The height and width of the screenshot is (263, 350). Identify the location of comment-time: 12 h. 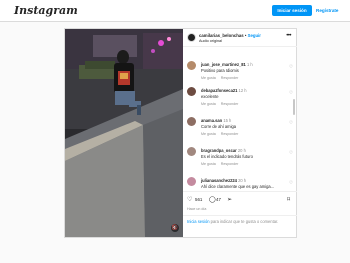
(242, 90).